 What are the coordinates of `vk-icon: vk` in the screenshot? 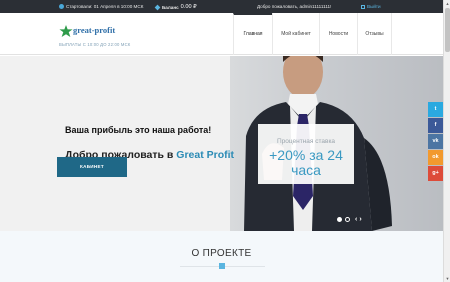 It's located at (435, 141).